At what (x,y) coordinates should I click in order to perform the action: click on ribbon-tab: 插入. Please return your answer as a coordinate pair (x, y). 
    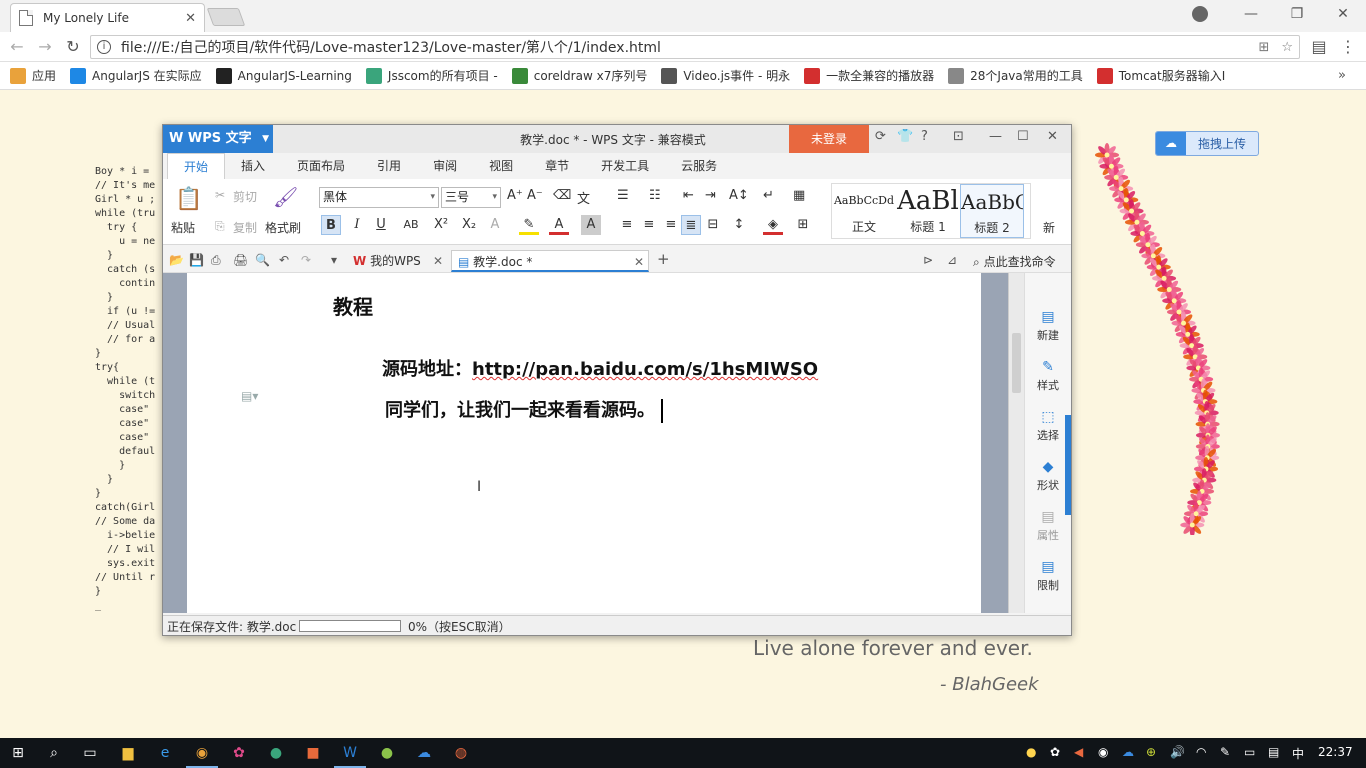
    Looking at the image, I should click on (253, 166).